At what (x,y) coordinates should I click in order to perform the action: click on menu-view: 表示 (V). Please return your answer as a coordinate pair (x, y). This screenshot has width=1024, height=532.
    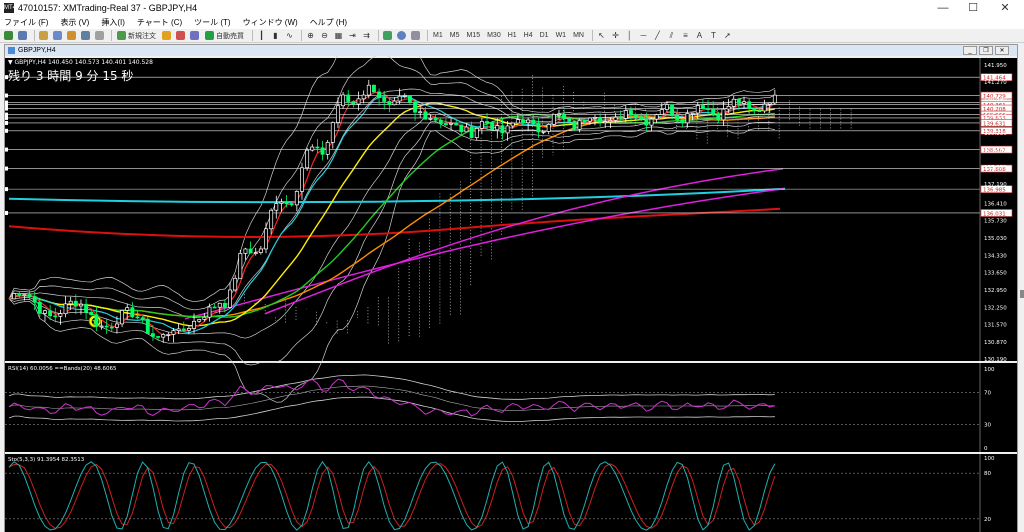
    Looking at the image, I should click on (74, 22).